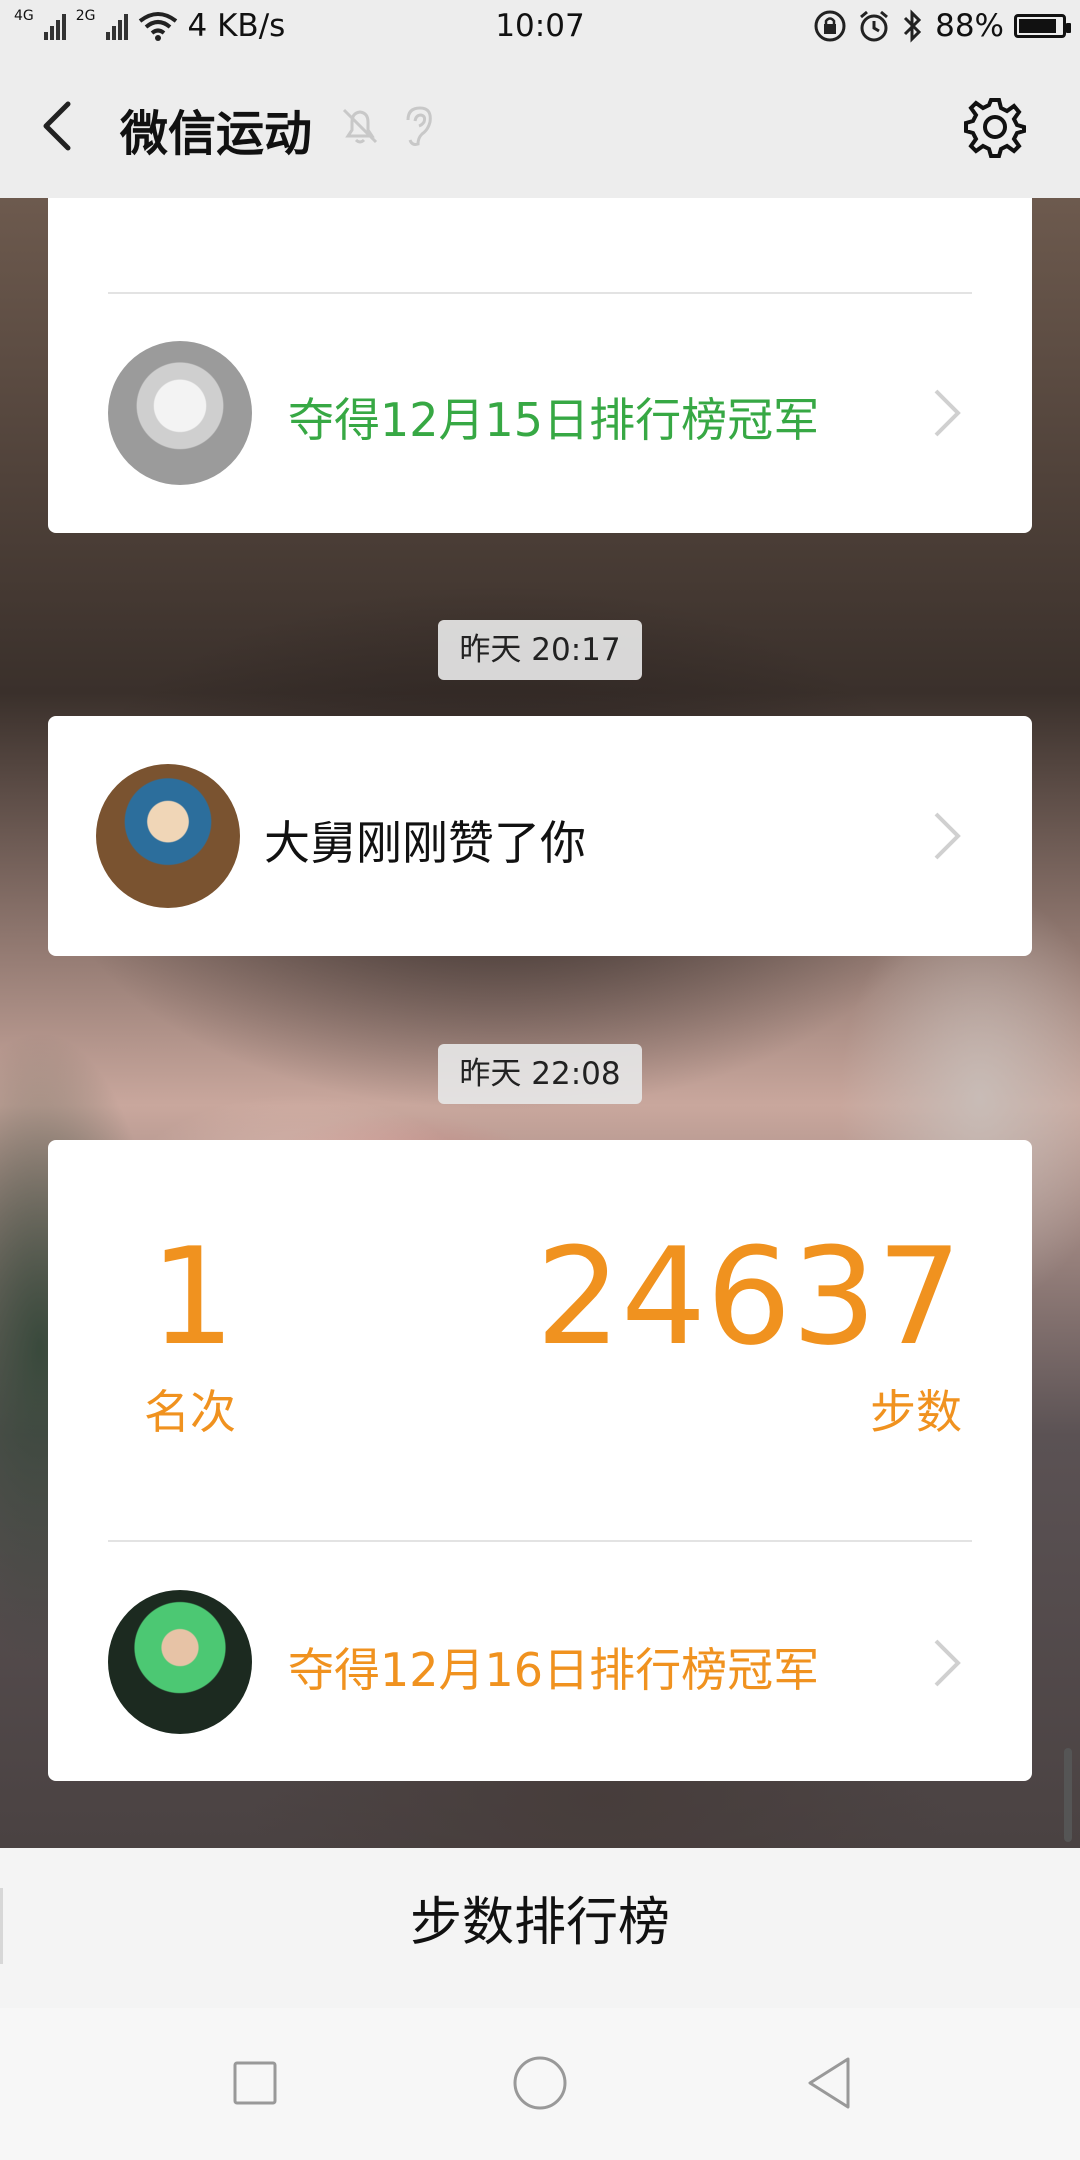  I want to click on rank-label: 名次, so click(190, 1412).